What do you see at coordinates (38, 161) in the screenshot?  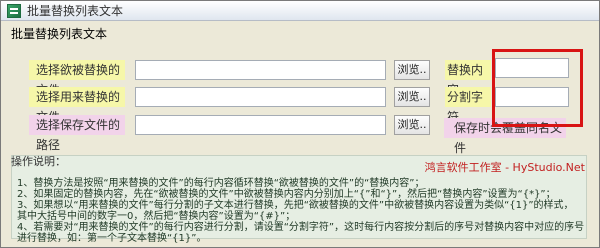 I see `instructions-title: 操作说明：` at bounding box center [38, 161].